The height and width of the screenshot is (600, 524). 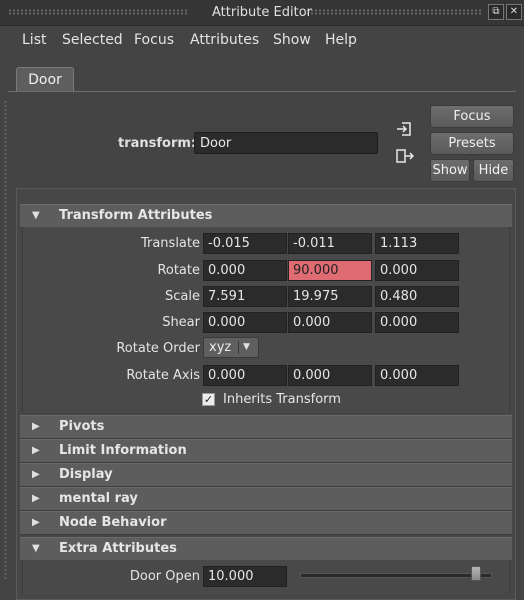 What do you see at coordinates (123, 450) in the screenshot?
I see `section-label: Limit Information` at bounding box center [123, 450].